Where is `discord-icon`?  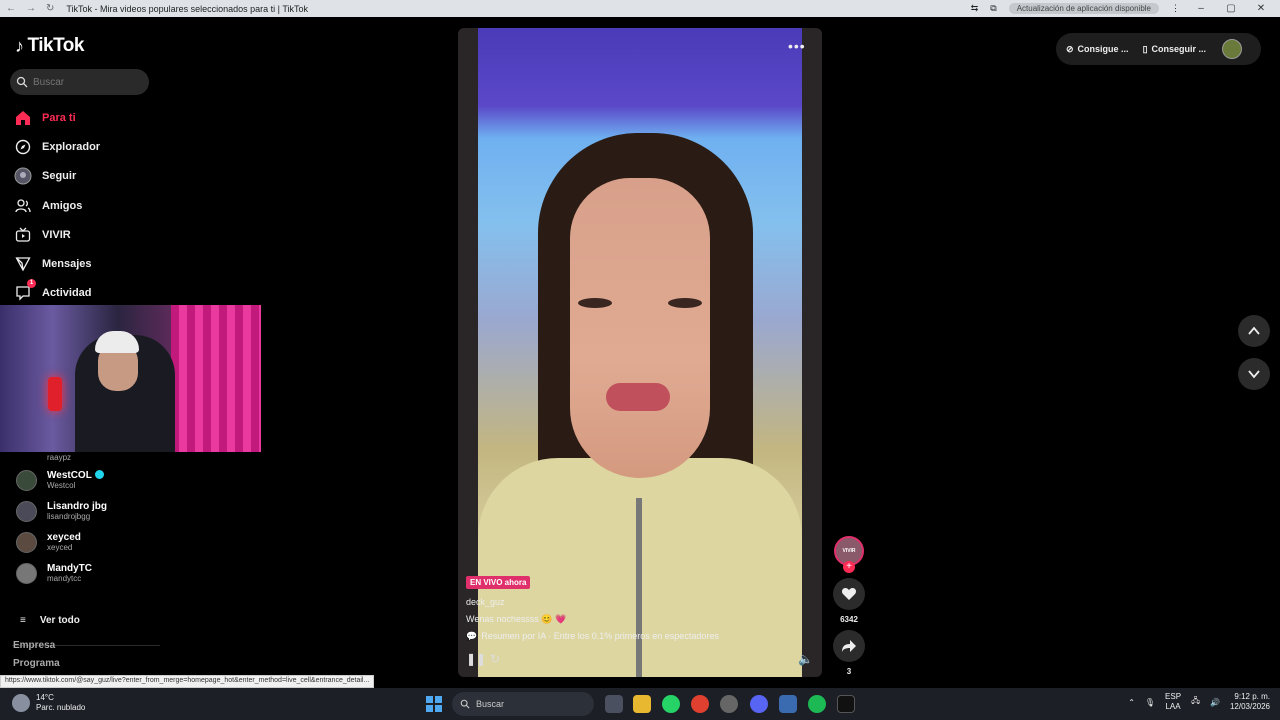
discord-icon is located at coordinates (759, 704).